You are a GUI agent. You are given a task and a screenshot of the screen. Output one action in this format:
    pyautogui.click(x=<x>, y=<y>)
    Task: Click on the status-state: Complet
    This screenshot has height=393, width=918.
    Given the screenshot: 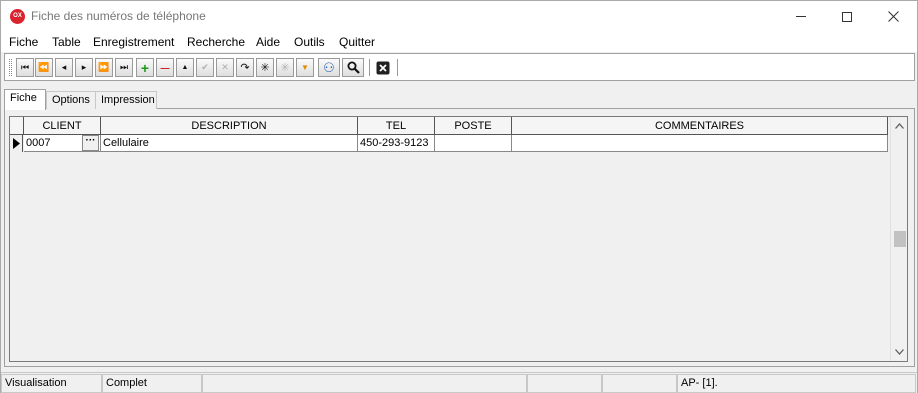 What is the action you would take?
    pyautogui.click(x=152, y=383)
    